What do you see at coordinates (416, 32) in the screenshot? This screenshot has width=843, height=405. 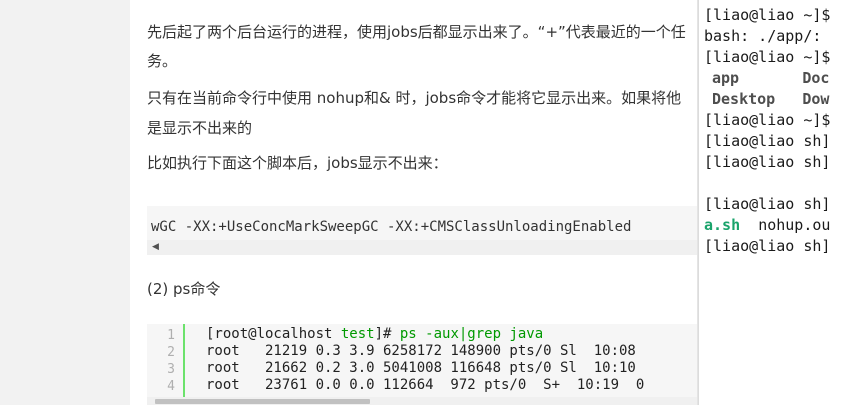 I see `paragraph-jobs-line1: 先后起了两个后台运行的进程，使用jobs后都显示出来了。“+”代表最近的一个任` at bounding box center [416, 32].